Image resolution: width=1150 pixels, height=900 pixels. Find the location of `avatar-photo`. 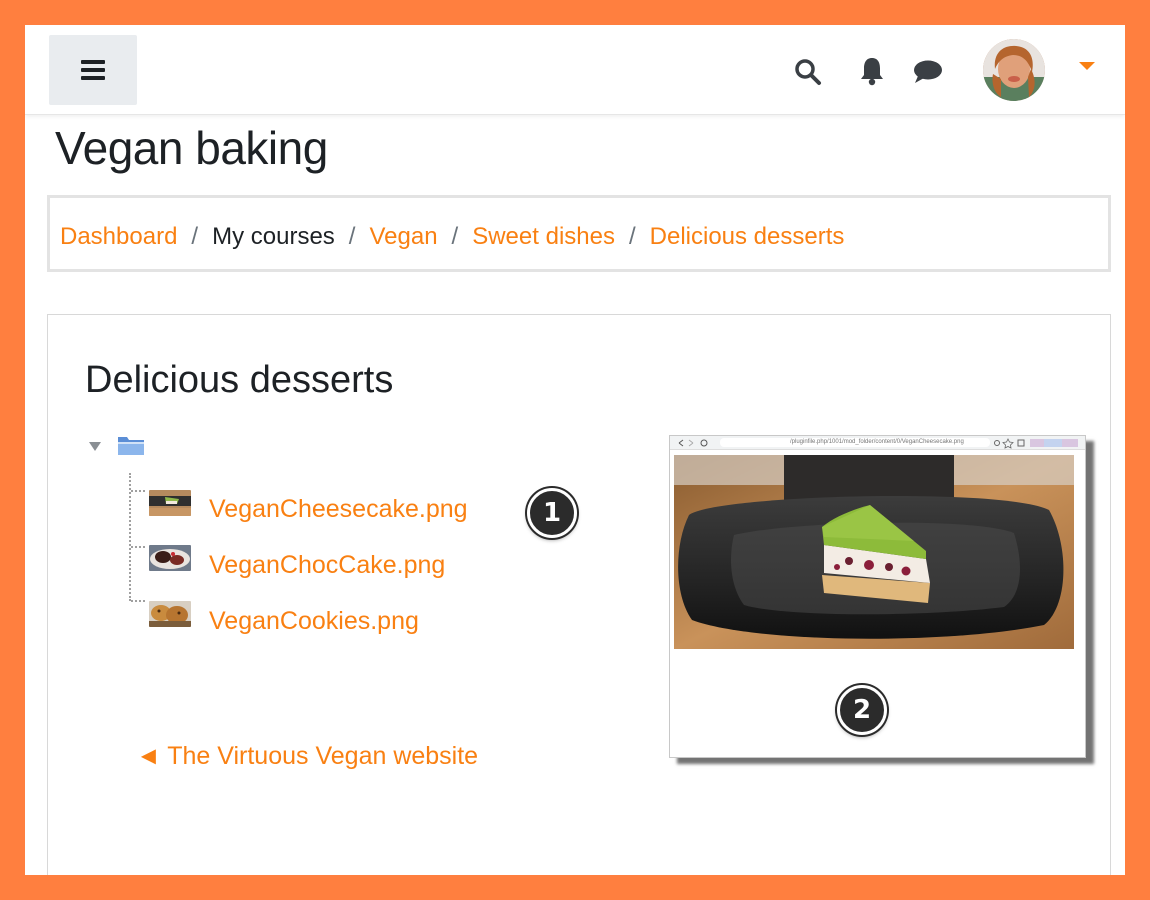

avatar-photo is located at coordinates (1014, 70).